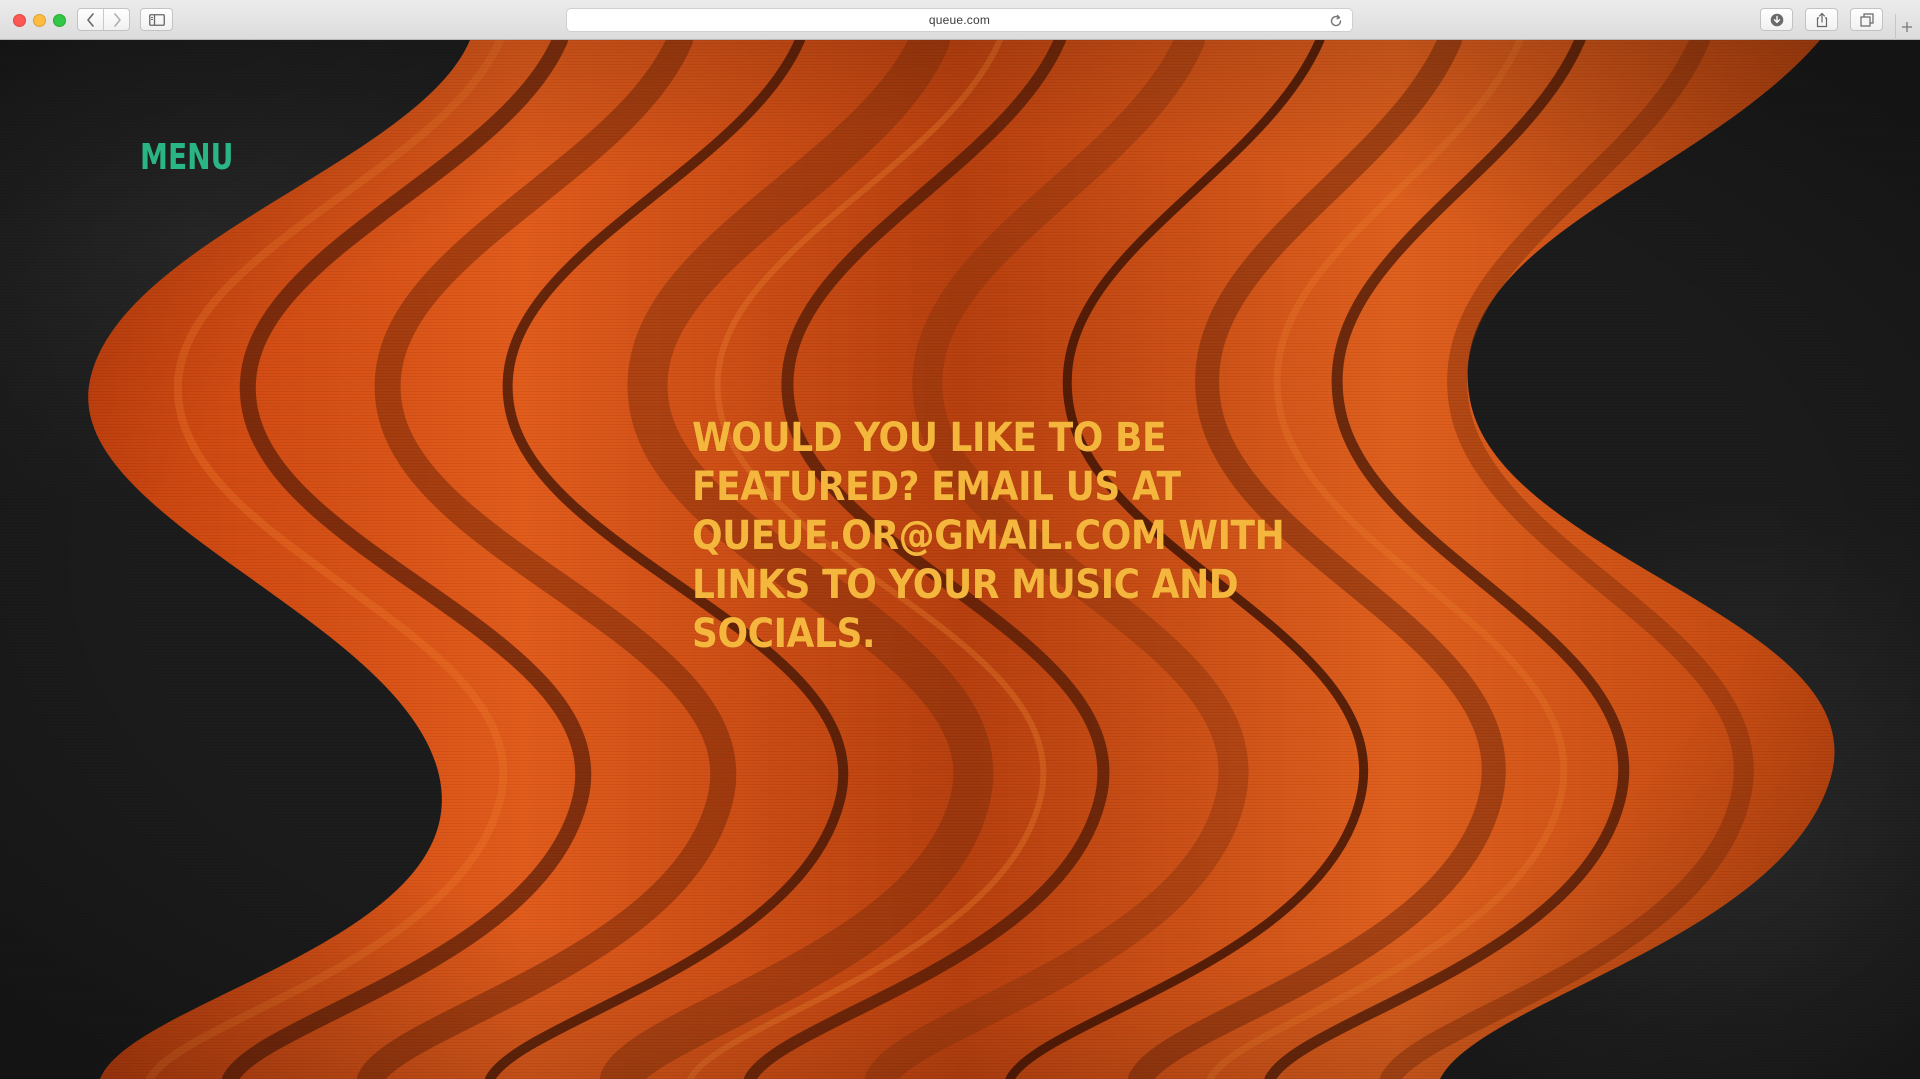  Describe the element at coordinates (59, 20) in the screenshot. I see `maximize-window-button` at that location.